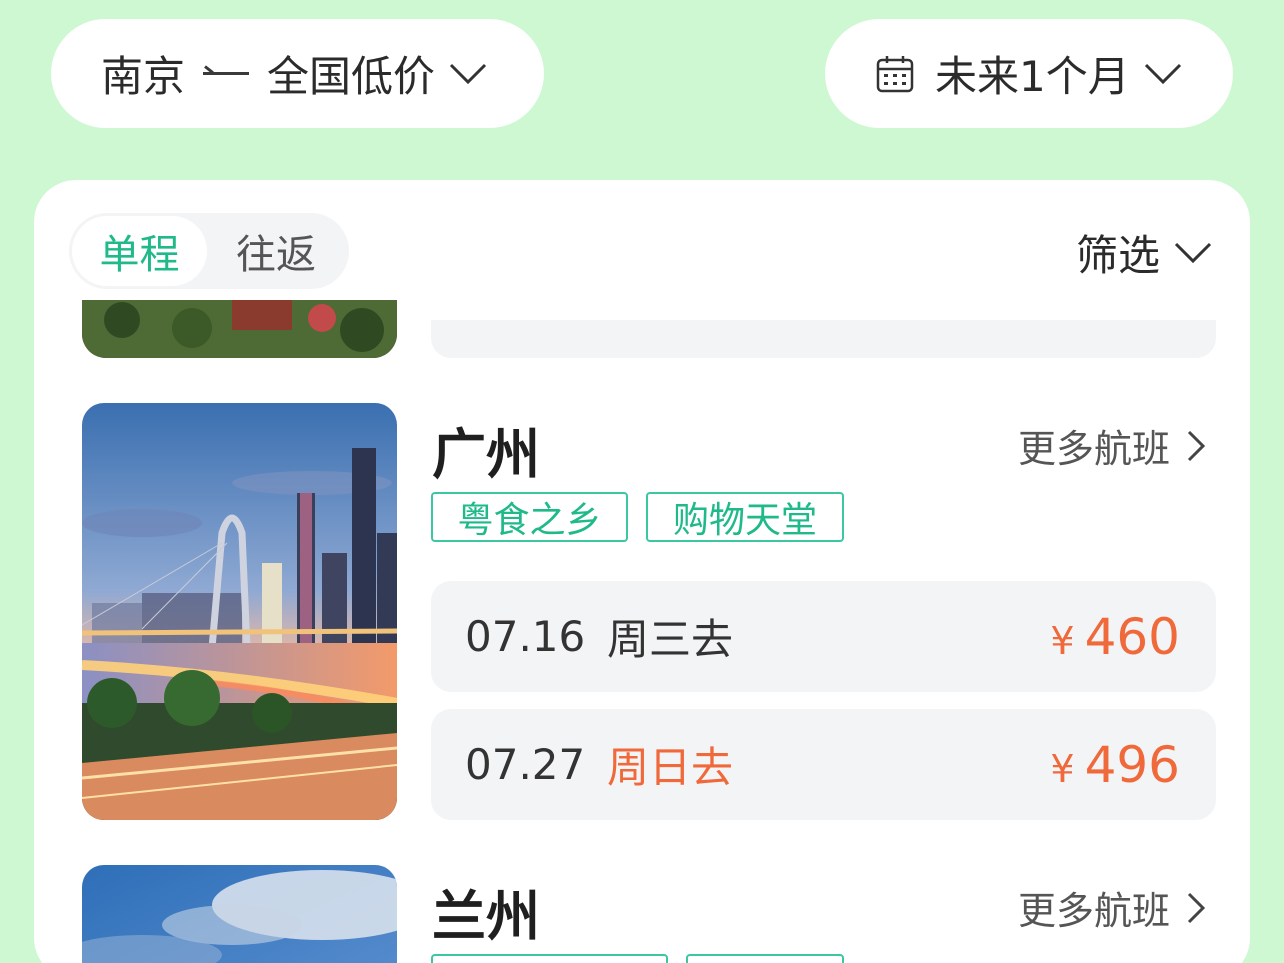  What do you see at coordinates (823, 636) in the screenshot?
I see `flight-row: 07.16 周三去 ¥ 460` at bounding box center [823, 636].